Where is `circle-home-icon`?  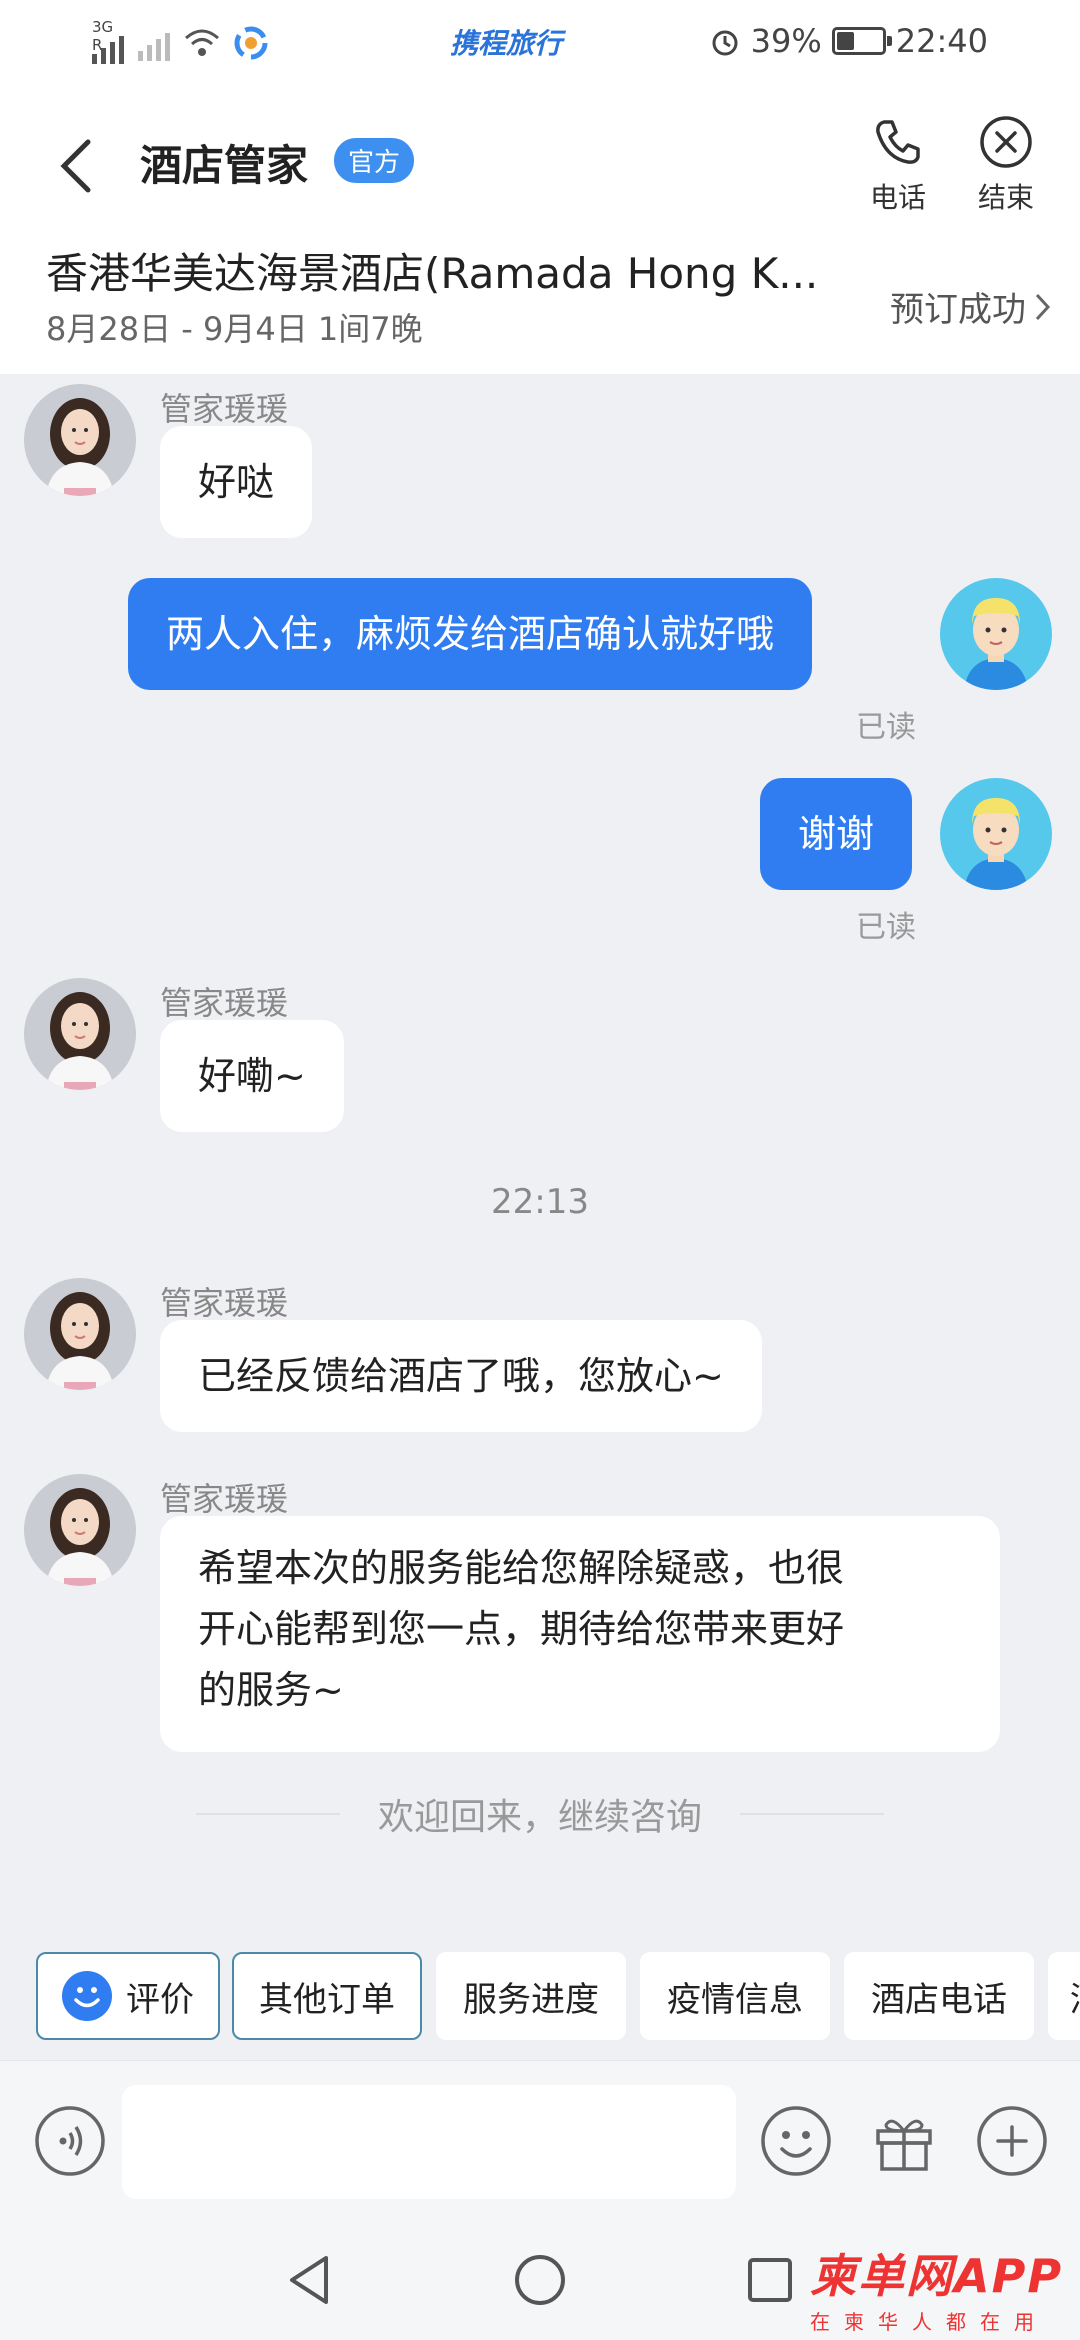 circle-home-icon is located at coordinates (540, 2280).